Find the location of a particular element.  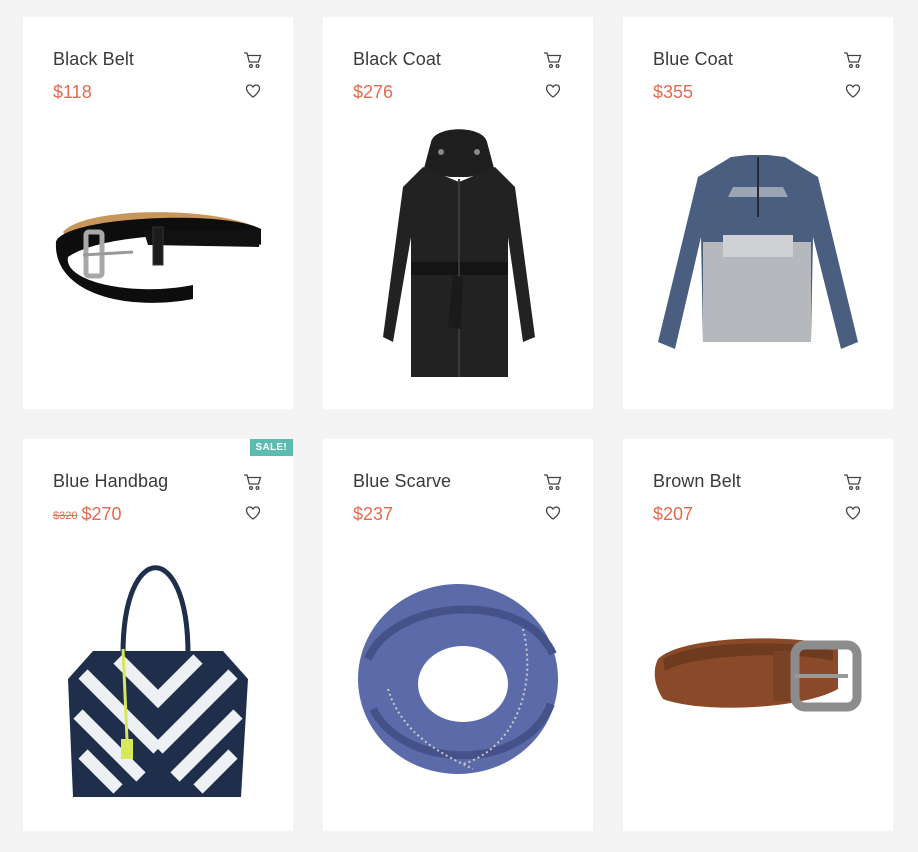

product-price: $276 is located at coordinates (373, 92).